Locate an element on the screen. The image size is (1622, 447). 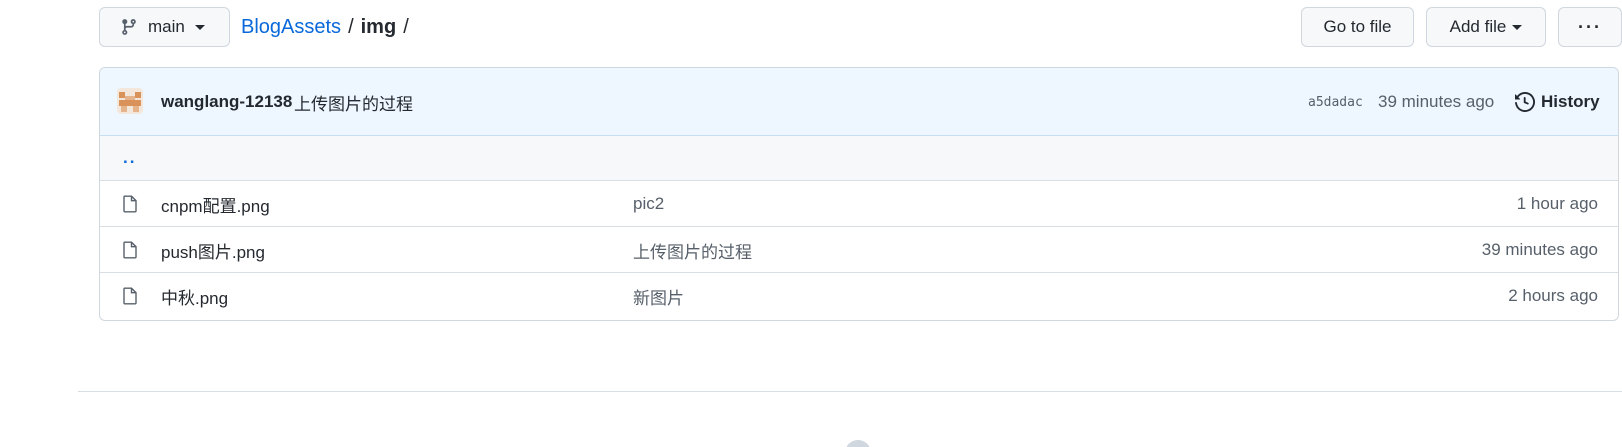
file-age: 1 hour ago is located at coordinates (1557, 203).